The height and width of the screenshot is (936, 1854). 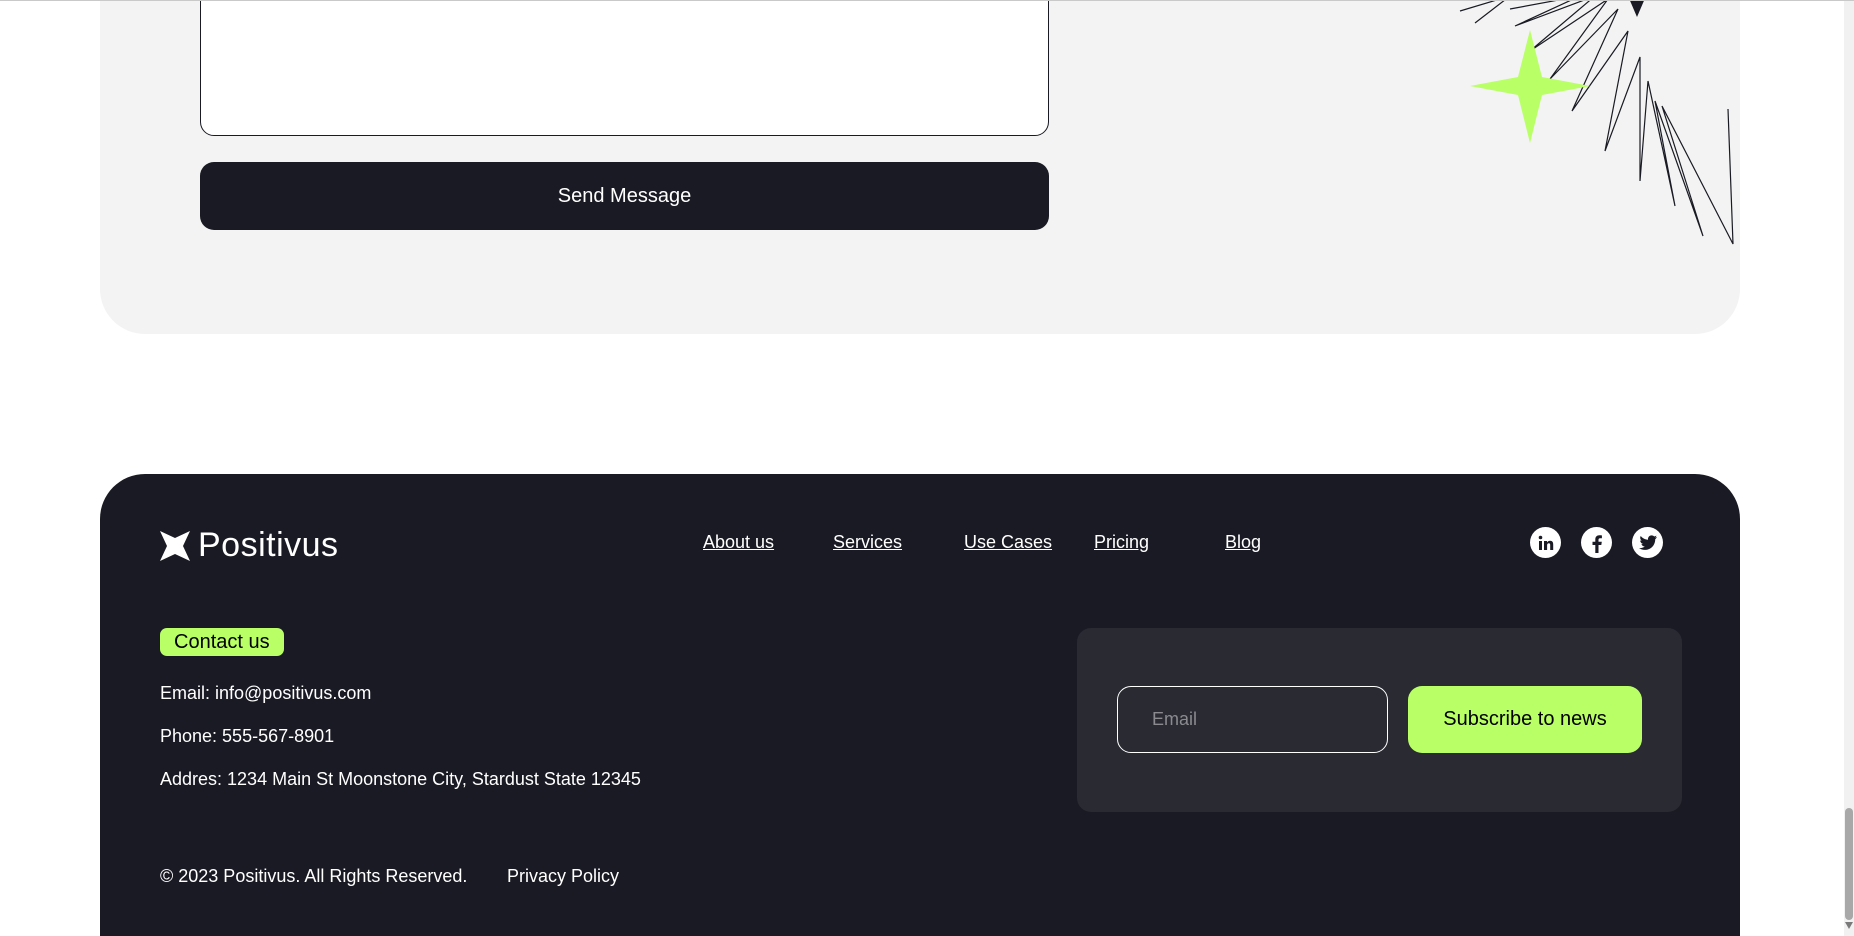 What do you see at coordinates (1252, 719) in the screenshot?
I see `newsletter-email-input` at bounding box center [1252, 719].